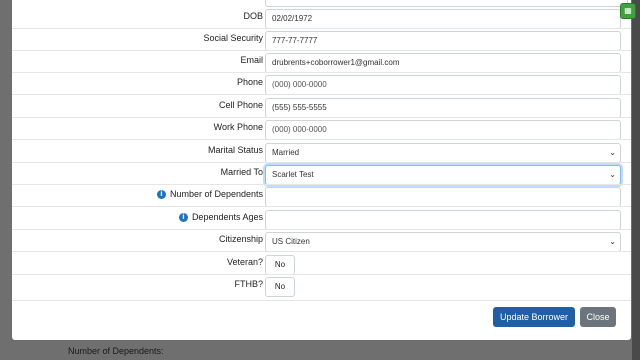  I want to click on backdrop-label: Number of Dependents:, so click(116, 351).